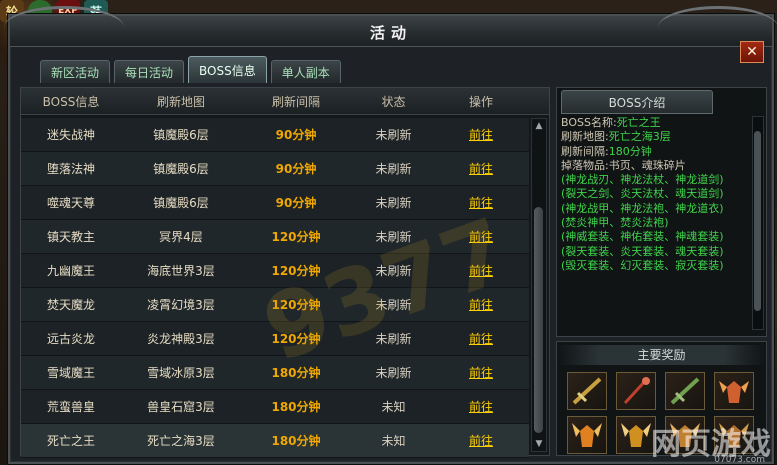 The height and width of the screenshot is (465, 777). Describe the element at coordinates (305, 71) in the screenshot. I see `tab-solo-dungeon: 单人副本` at that location.